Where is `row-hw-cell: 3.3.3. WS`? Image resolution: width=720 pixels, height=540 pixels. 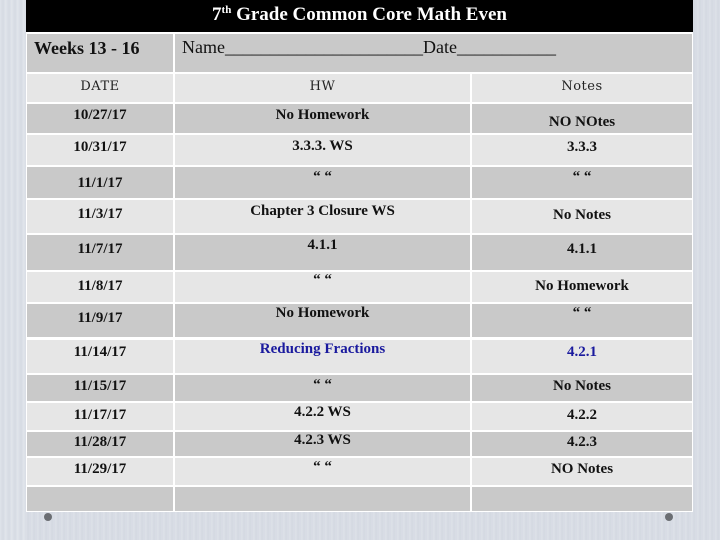 row-hw-cell: 3.3.3. WS is located at coordinates (322, 150).